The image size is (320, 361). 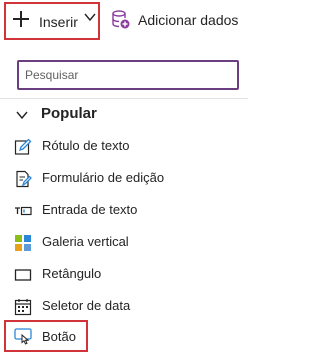 I want to click on list-item-vertical-gallery: Galeria vertical, so click(x=124, y=242).